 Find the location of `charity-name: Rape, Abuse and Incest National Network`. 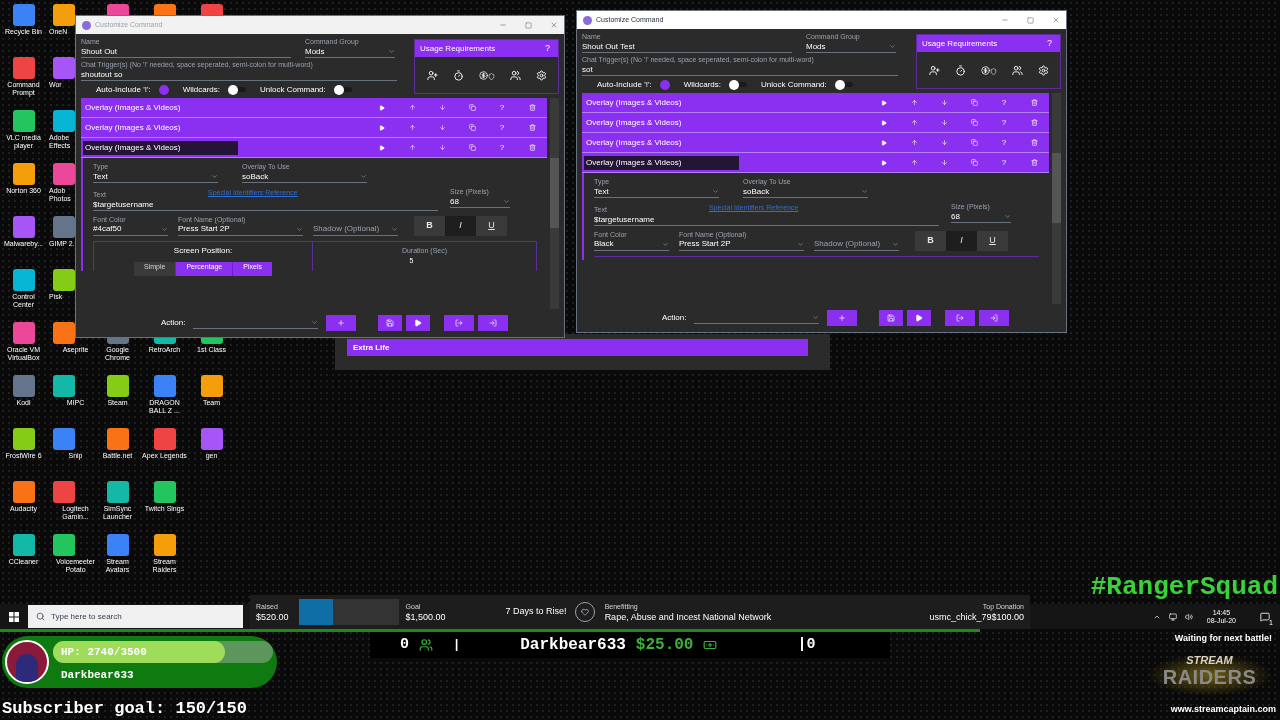

charity-name: Rape, Abuse and Incest National Network is located at coordinates (688, 617).